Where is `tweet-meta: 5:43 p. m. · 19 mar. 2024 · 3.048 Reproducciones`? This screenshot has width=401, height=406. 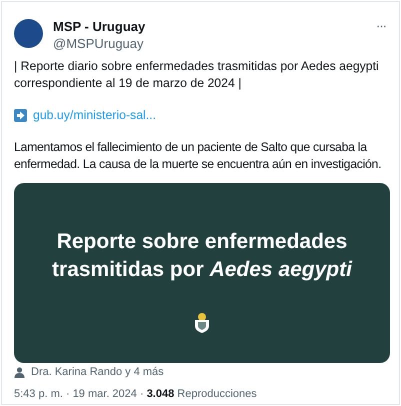 tweet-meta: 5:43 p. m. · 19 mar. 2024 · 3.048 Reproducciones is located at coordinates (136, 394).